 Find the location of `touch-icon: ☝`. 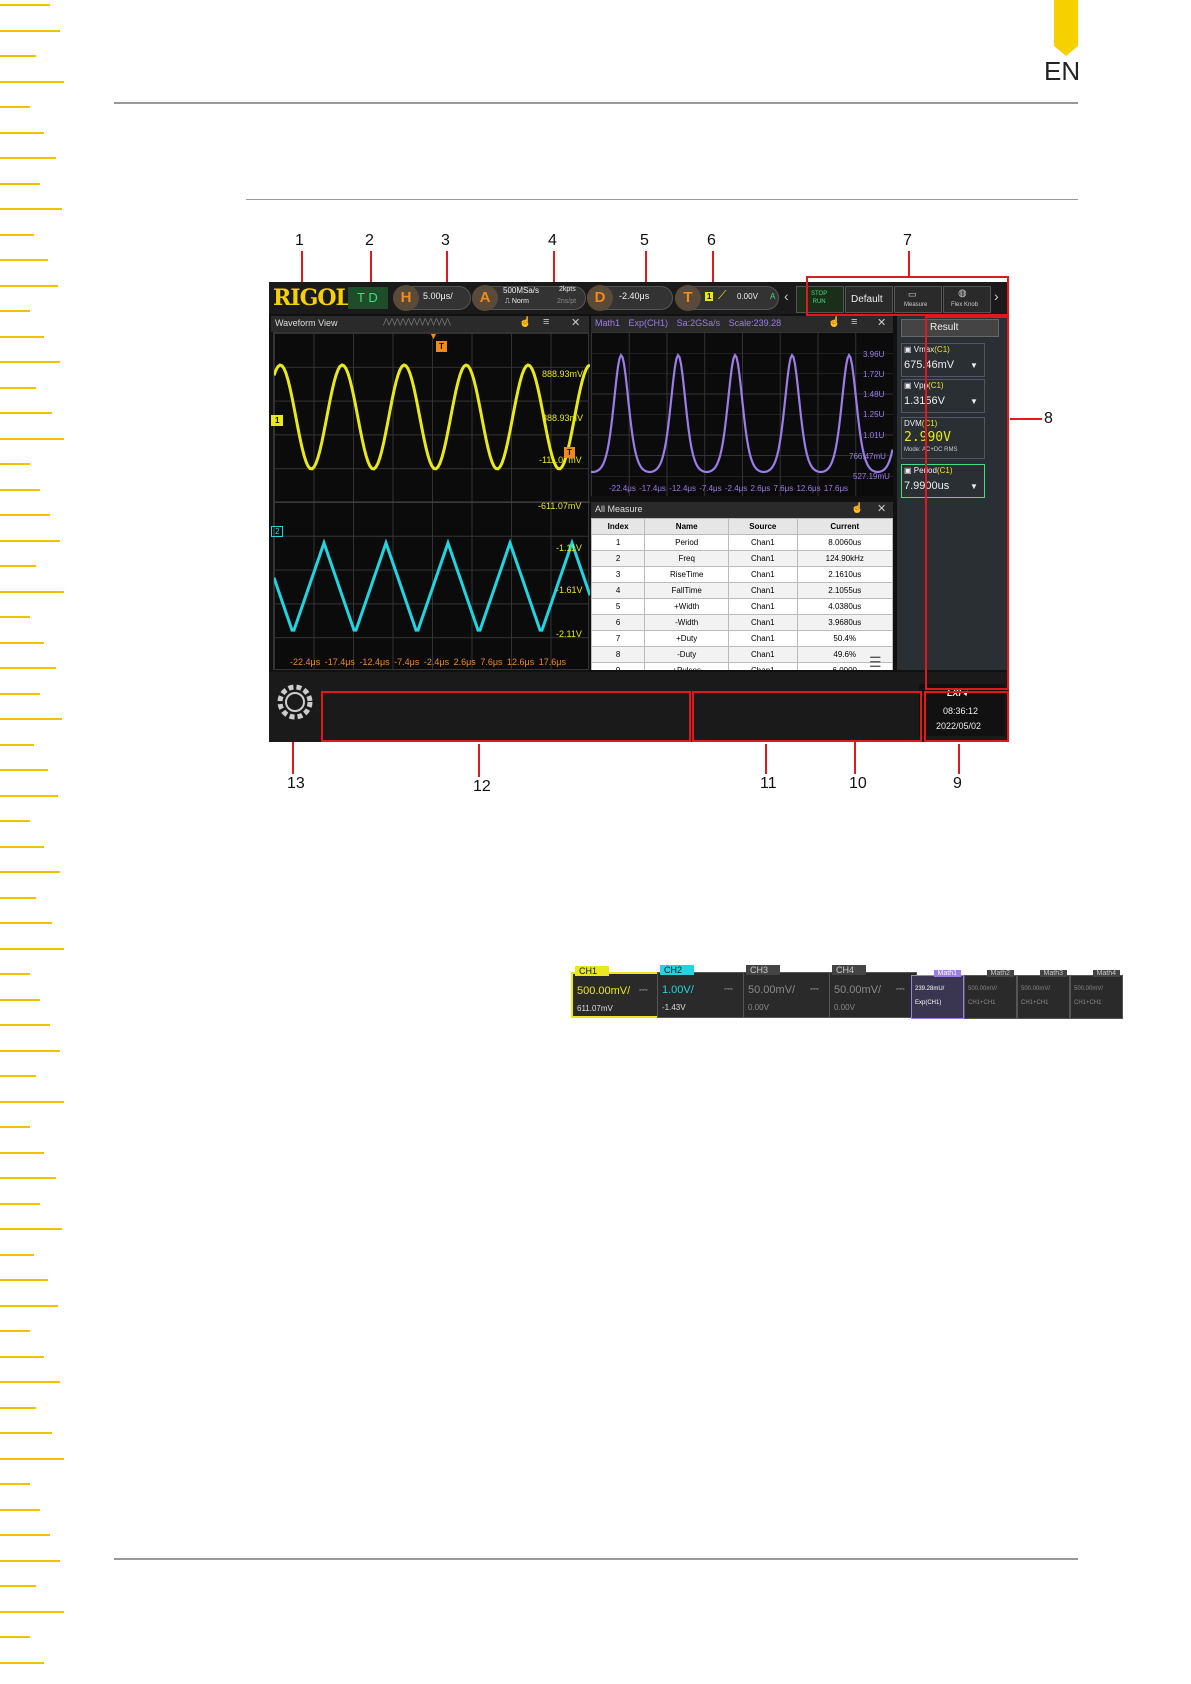

touch-icon: ☝ is located at coordinates (525, 322).